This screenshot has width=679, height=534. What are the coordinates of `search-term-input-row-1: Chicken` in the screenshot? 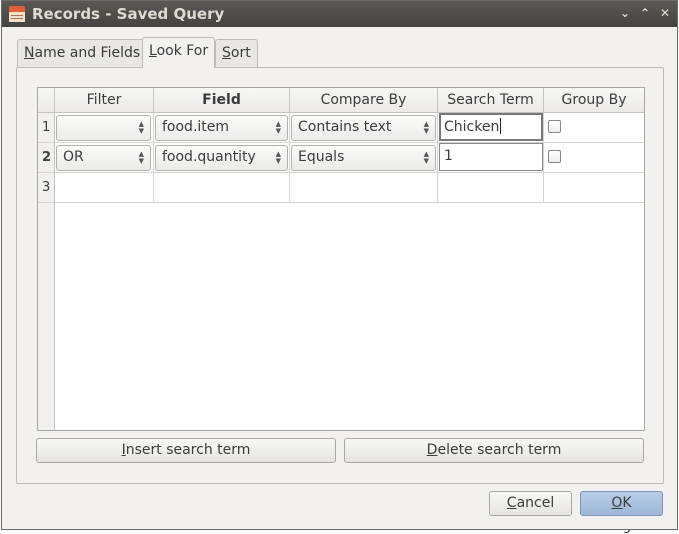 It's located at (491, 127).